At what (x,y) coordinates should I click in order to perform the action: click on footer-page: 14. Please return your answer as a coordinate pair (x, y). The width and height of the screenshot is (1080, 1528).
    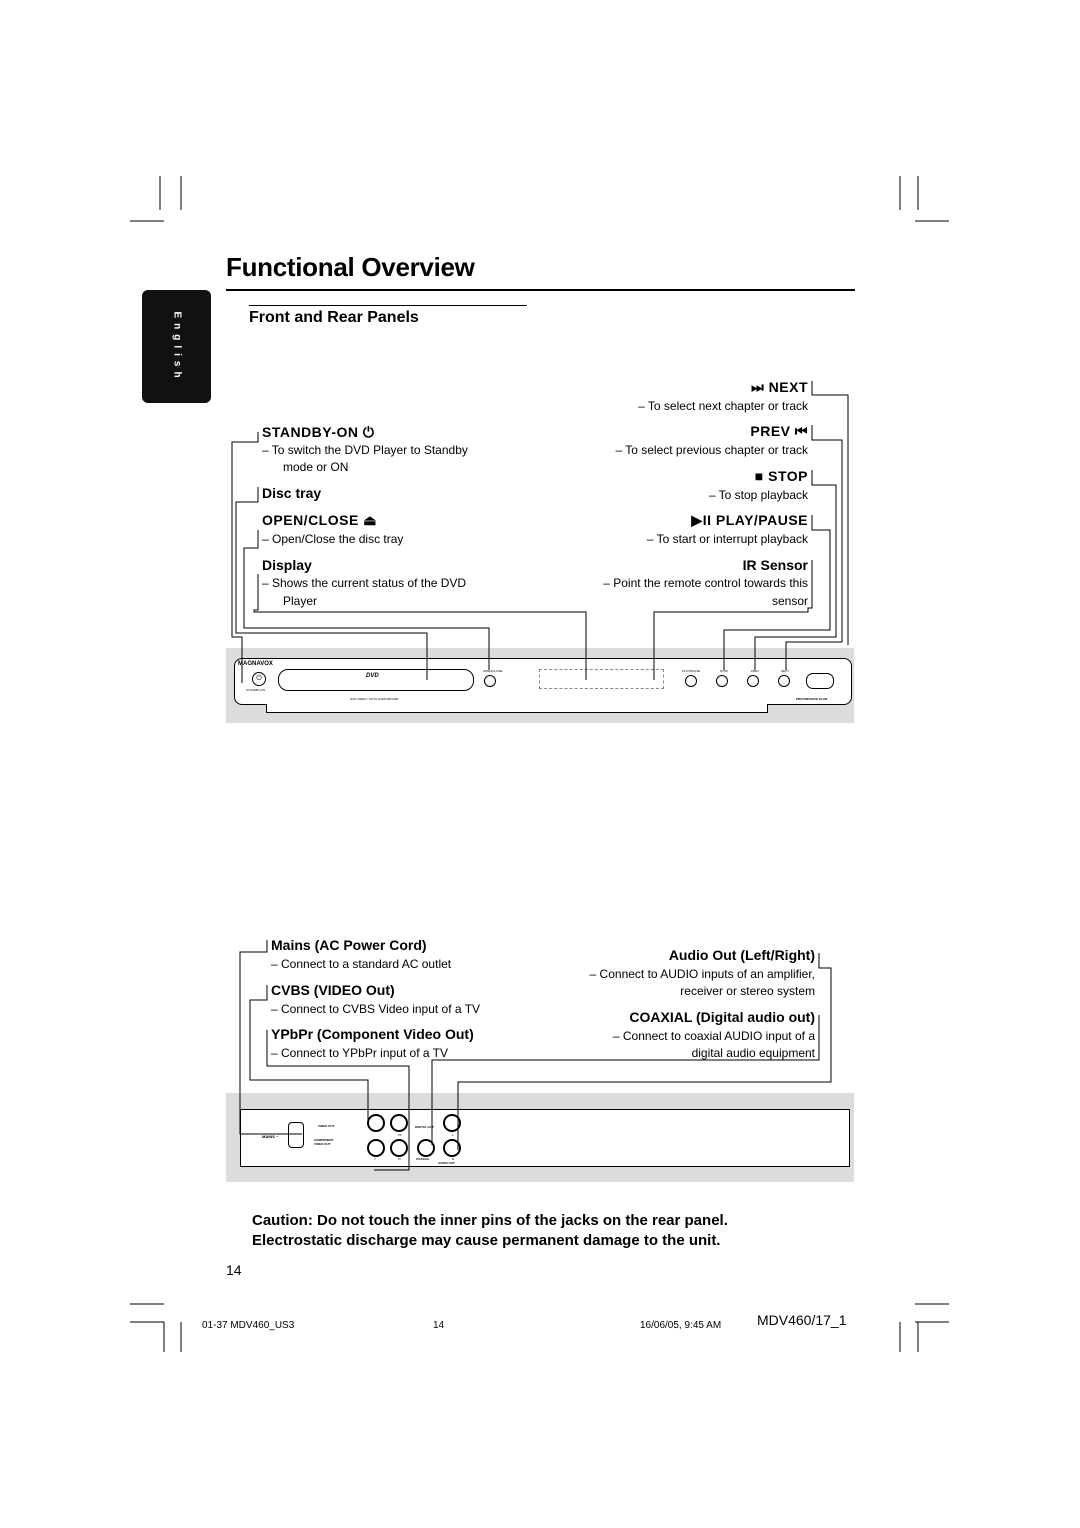
    Looking at the image, I should click on (439, 1325).